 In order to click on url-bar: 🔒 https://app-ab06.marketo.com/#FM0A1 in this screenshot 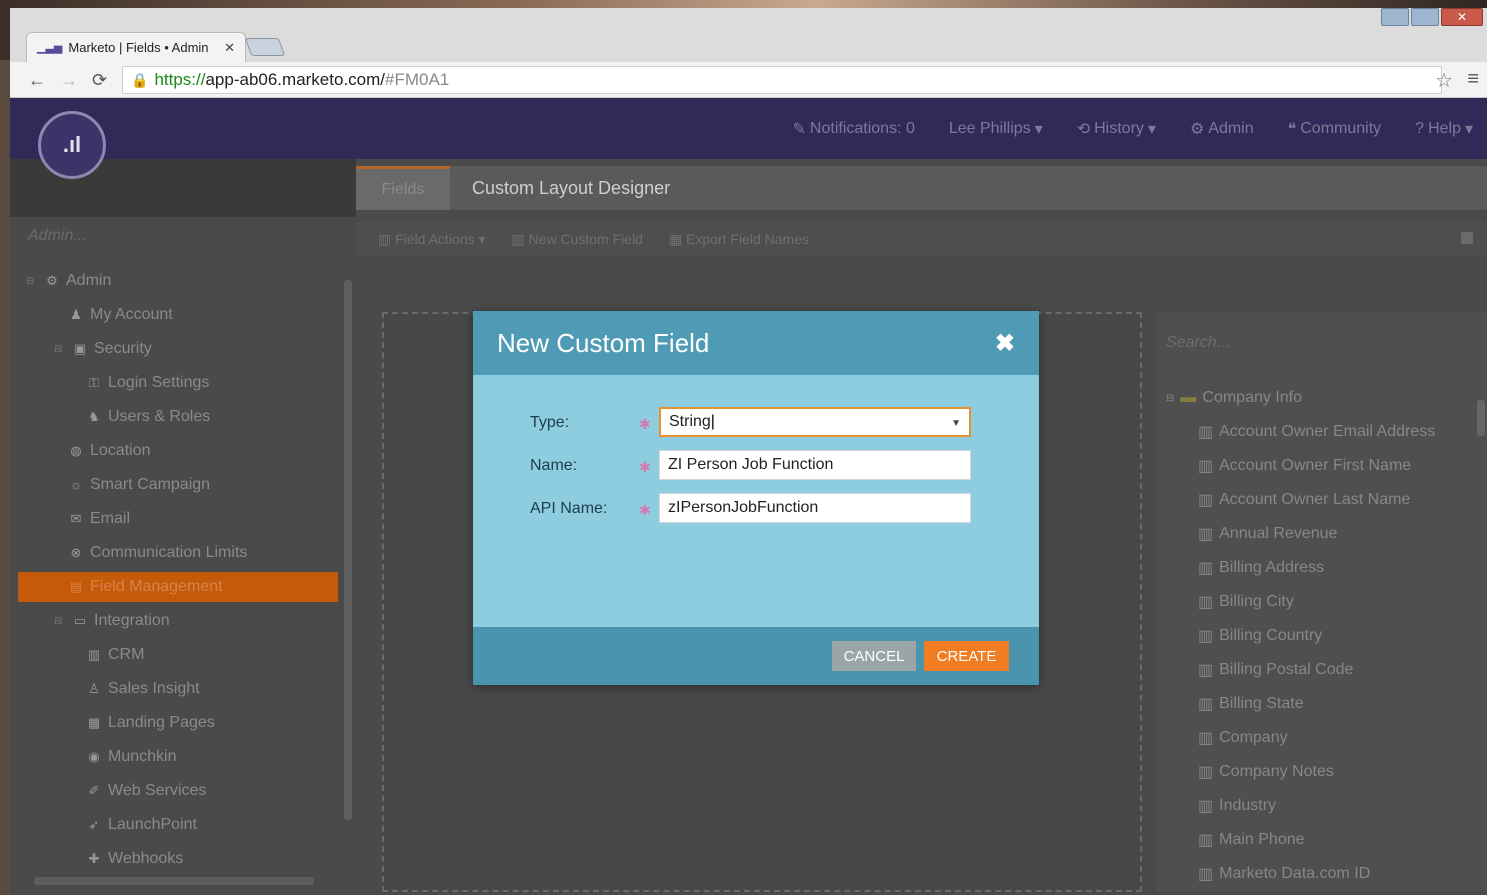, I will do `click(782, 80)`.